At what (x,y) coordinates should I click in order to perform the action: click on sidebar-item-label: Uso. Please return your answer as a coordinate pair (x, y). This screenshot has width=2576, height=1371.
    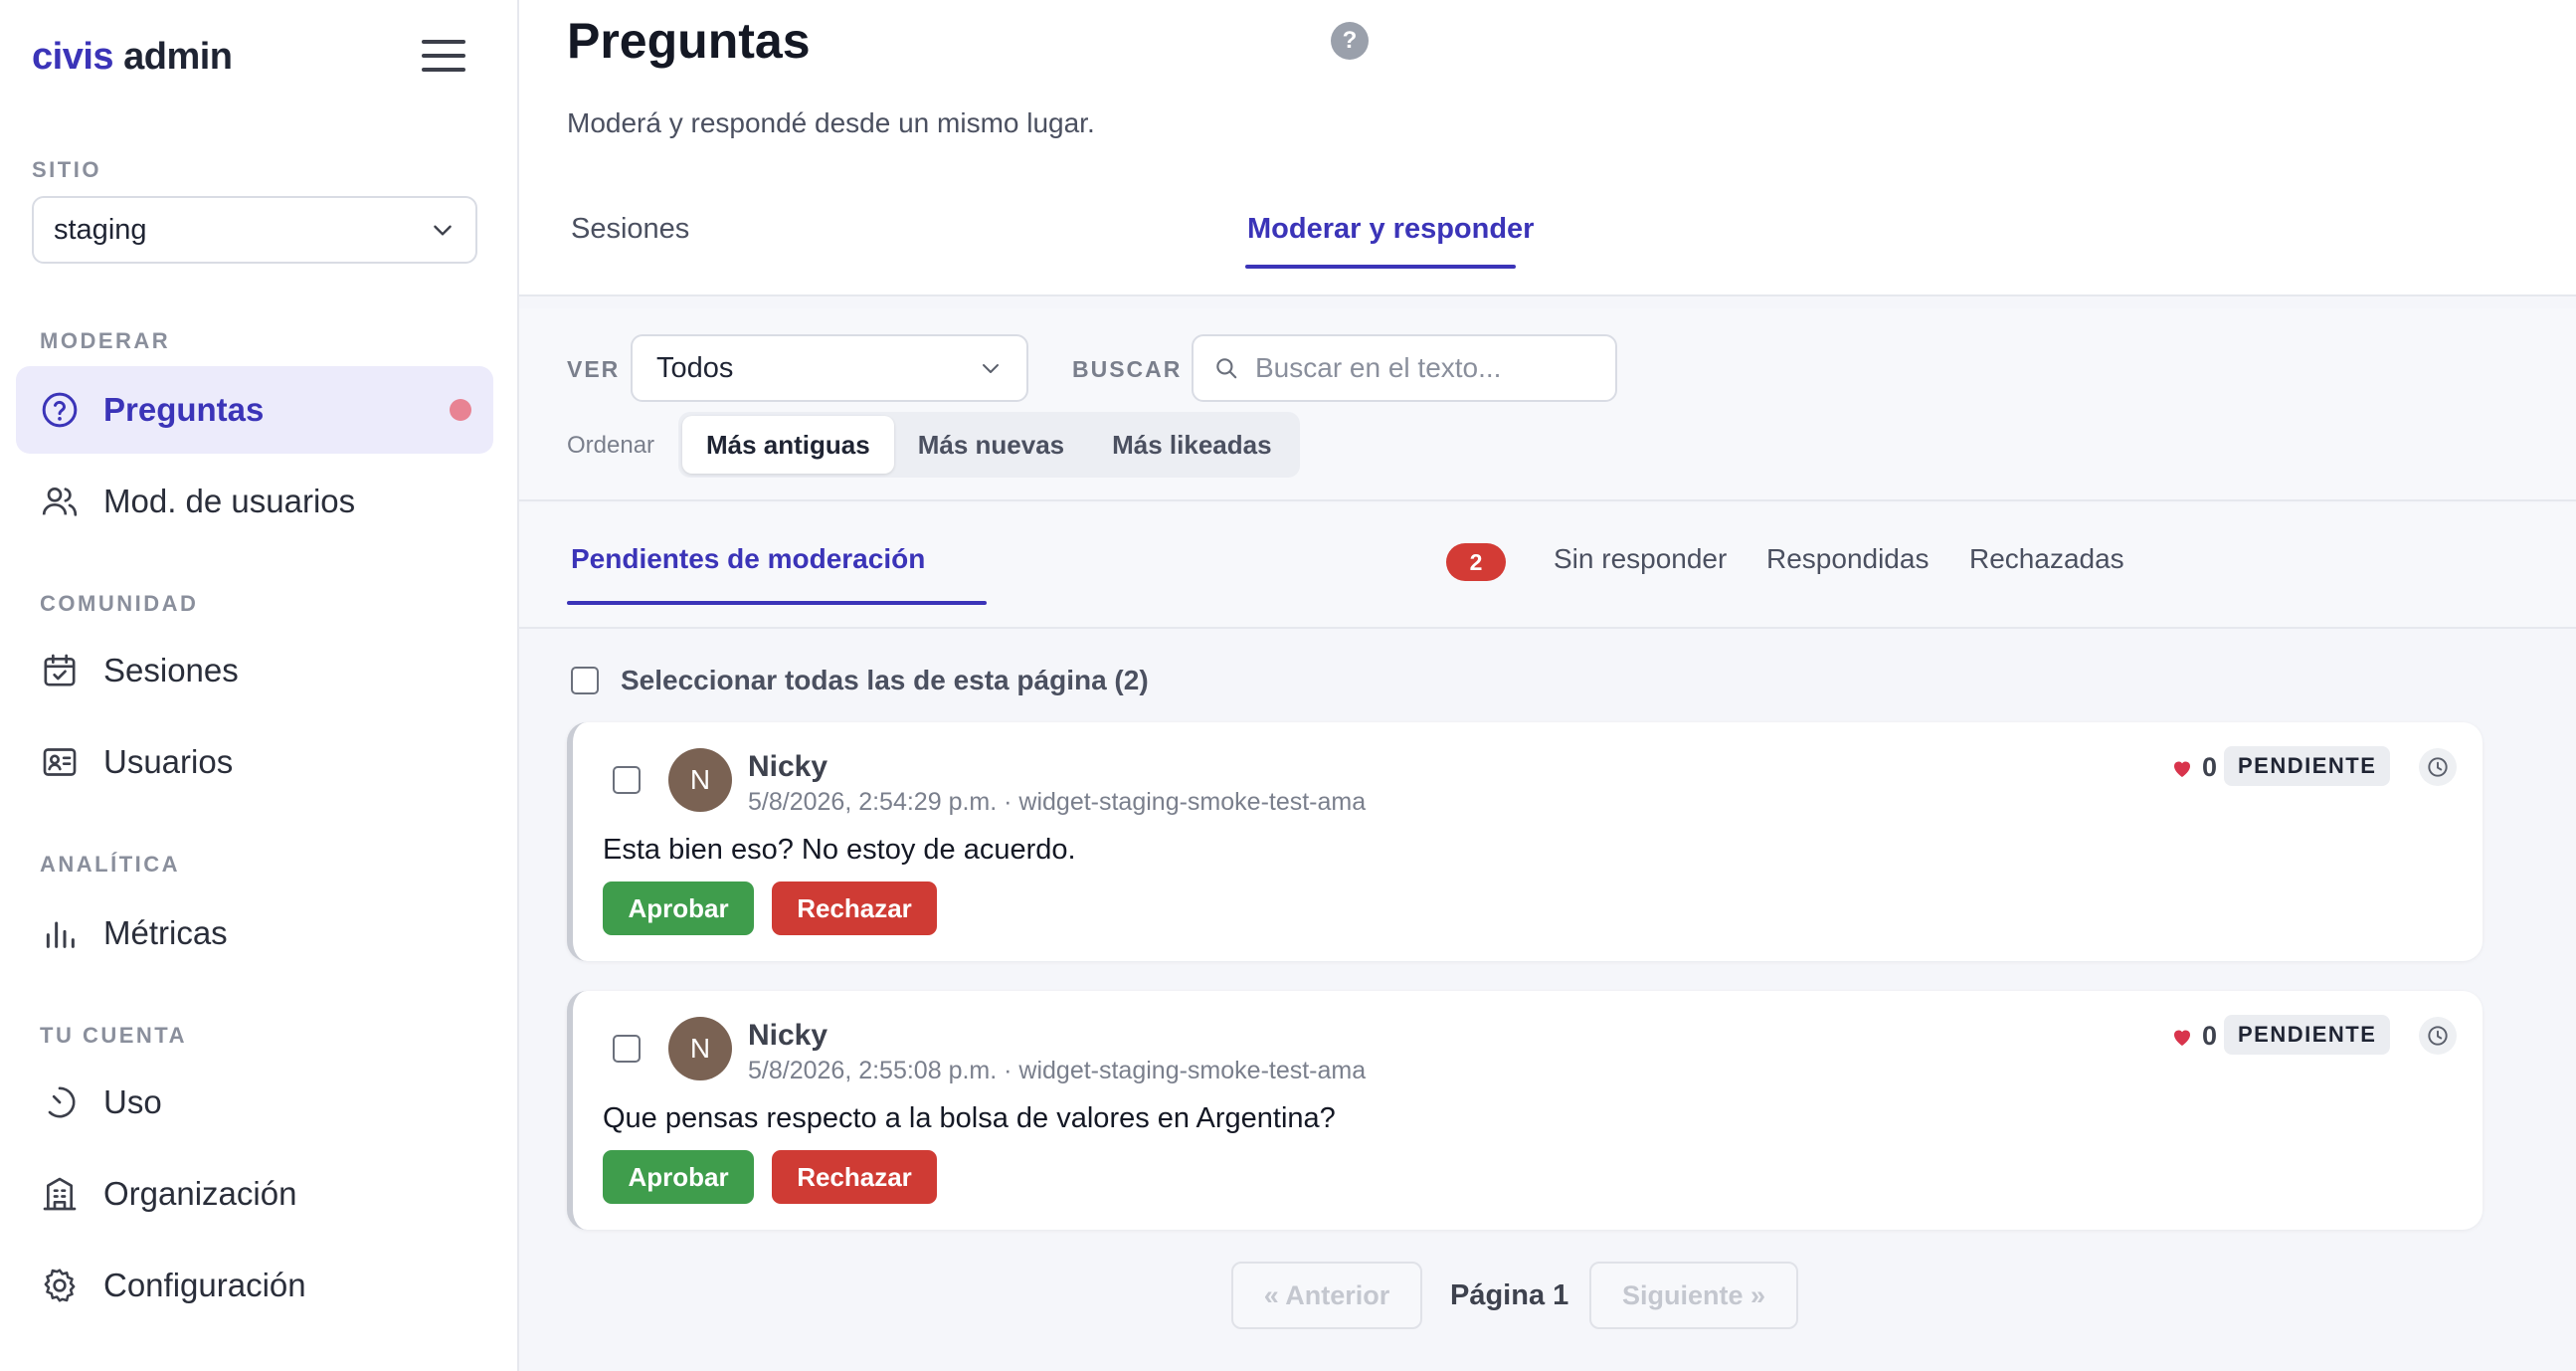
    Looking at the image, I should click on (132, 1101).